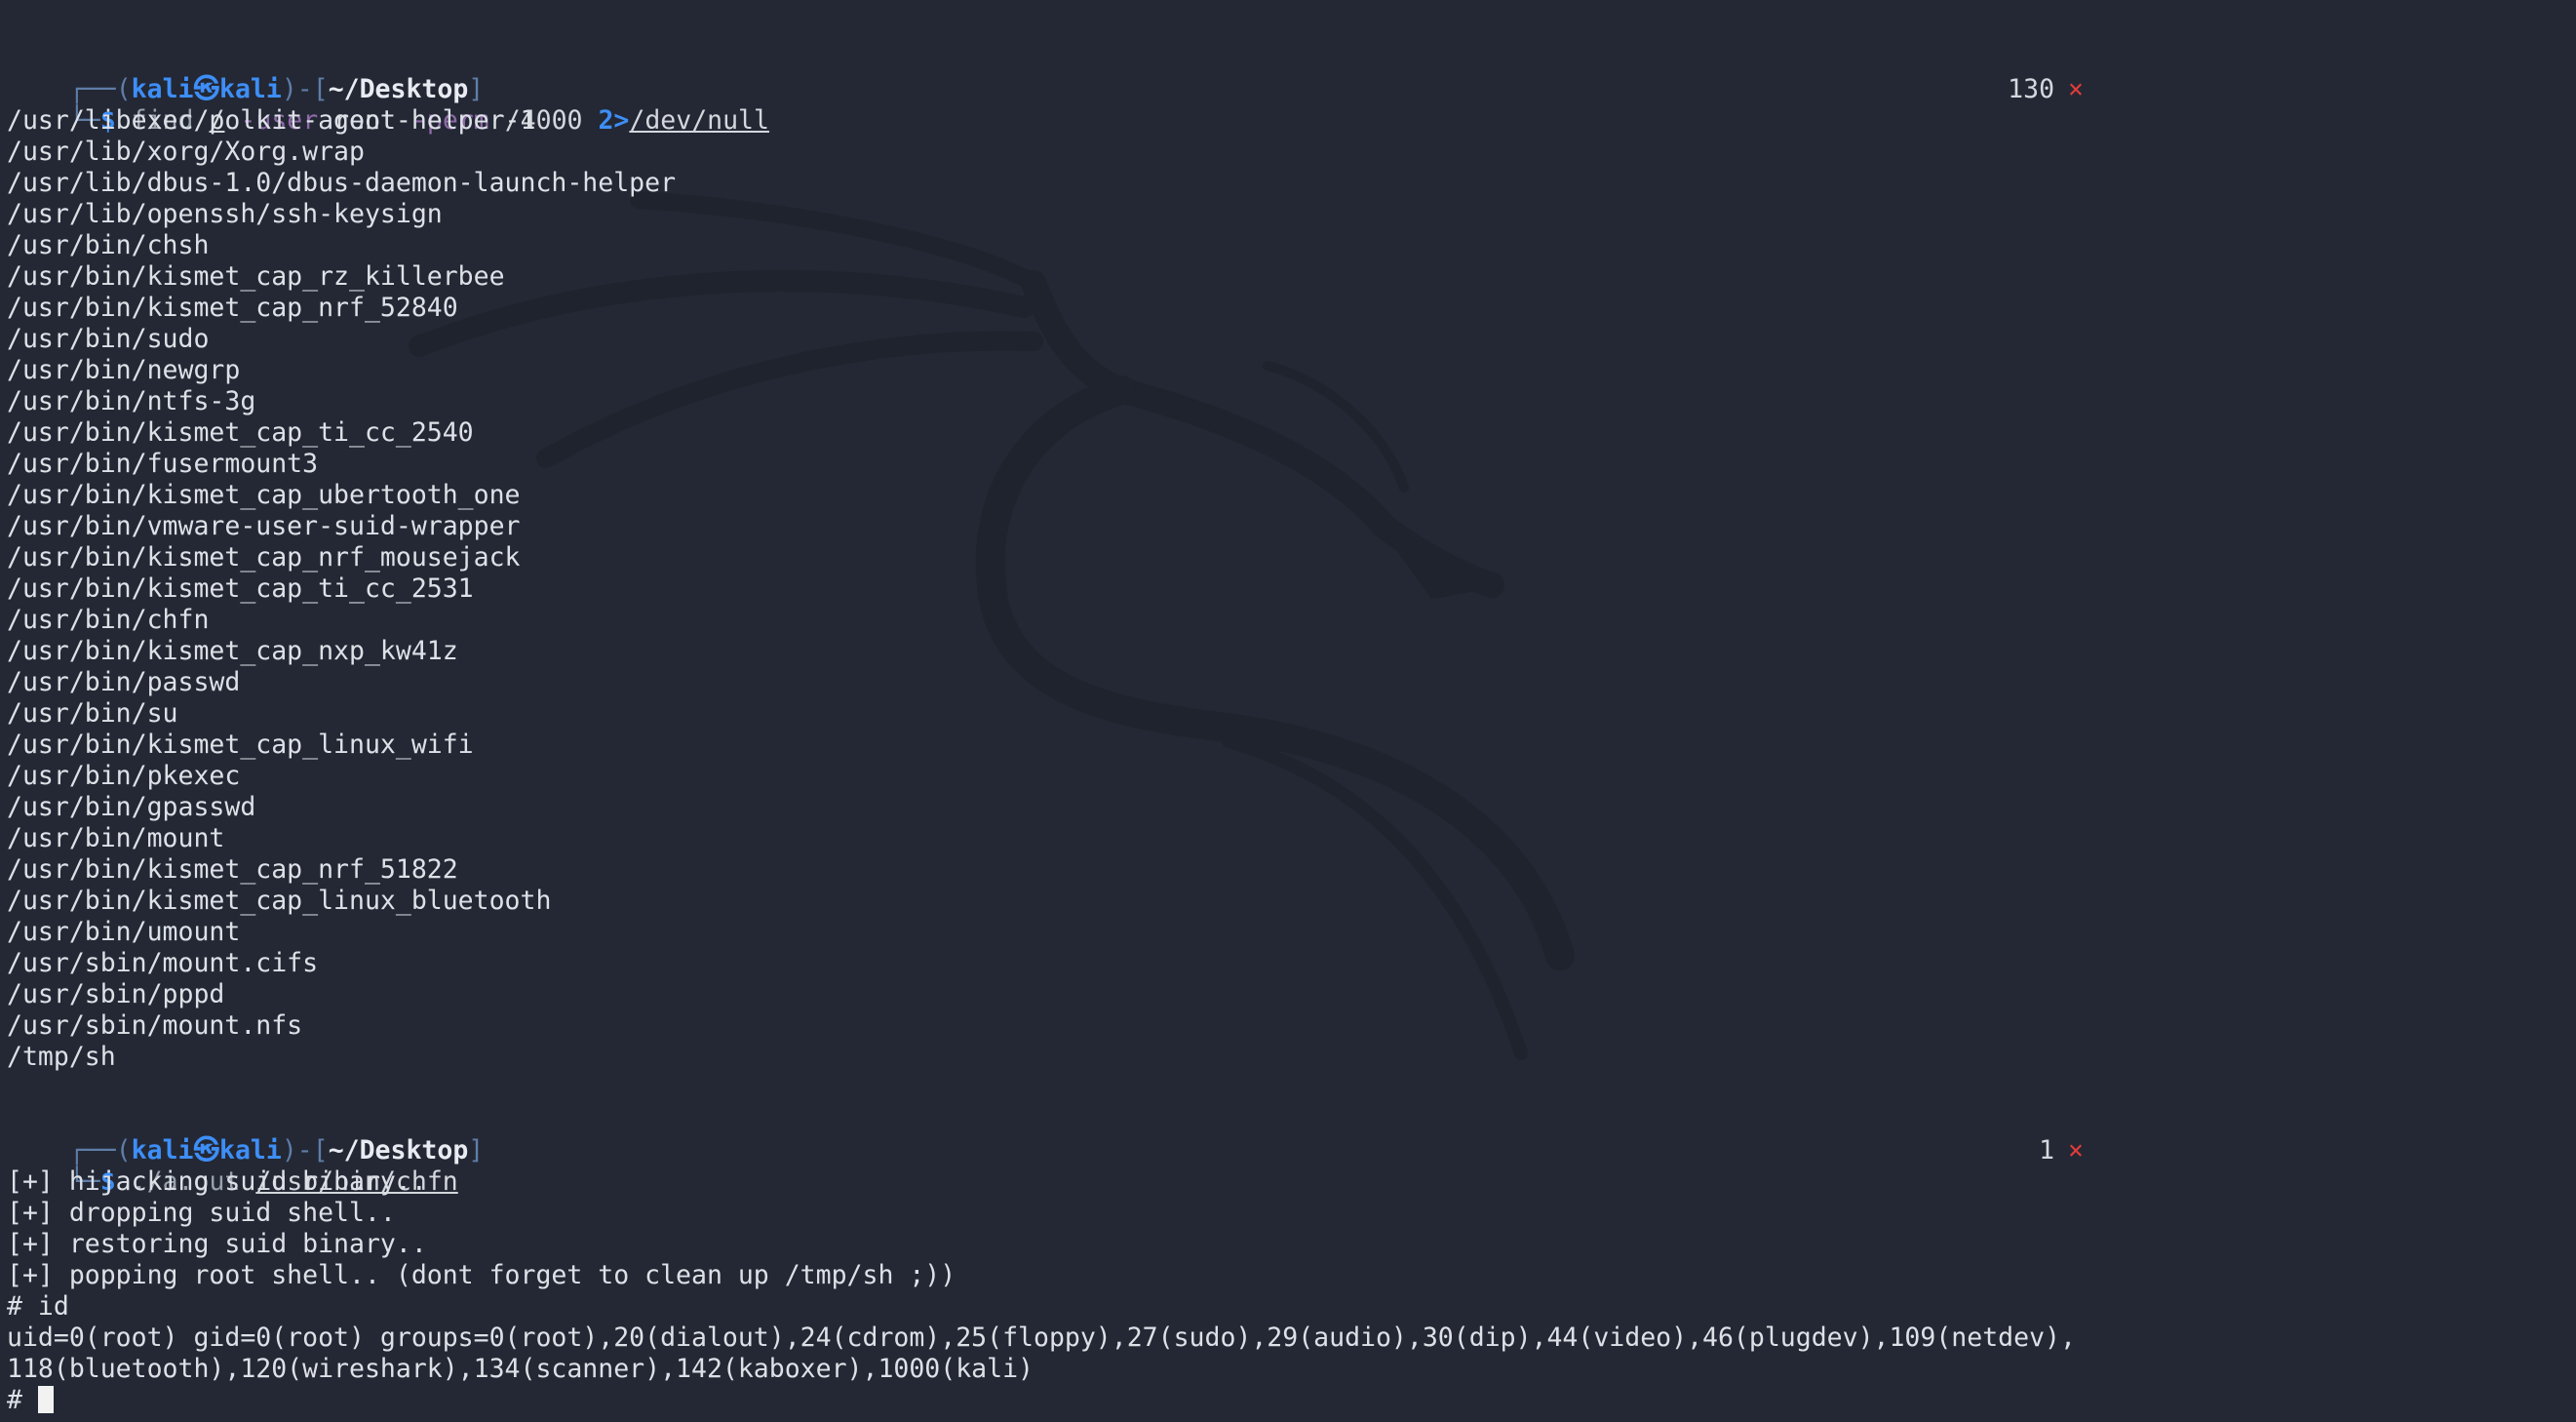 This screenshot has width=2576, height=1422. I want to click on output-line: /usr/bin/newgrp, so click(124, 370).